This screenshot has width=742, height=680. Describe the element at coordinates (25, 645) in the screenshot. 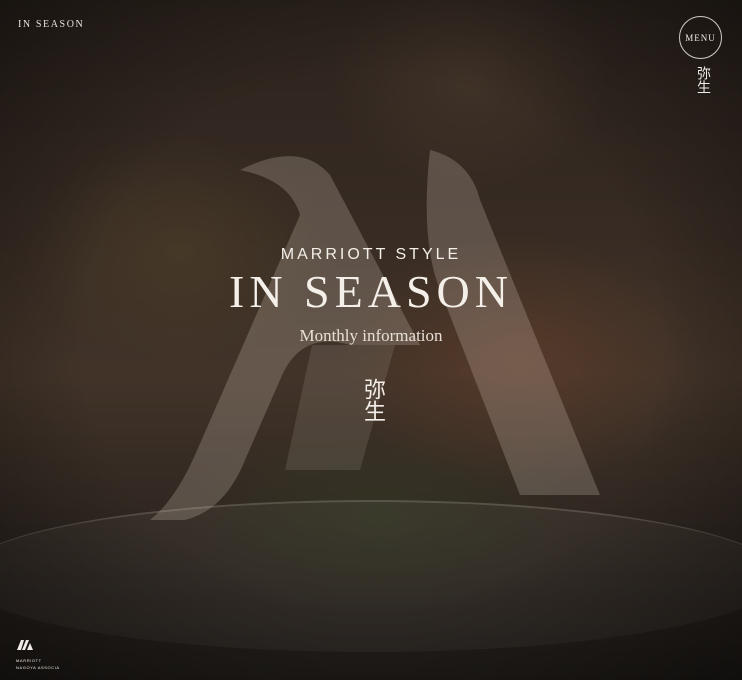

I see `marriott-m-icon` at that location.